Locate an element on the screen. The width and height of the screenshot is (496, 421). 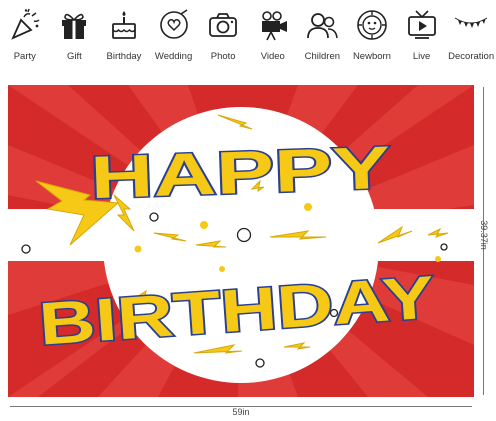
height-dimension: 39.37in is located at coordinates (484, 241).